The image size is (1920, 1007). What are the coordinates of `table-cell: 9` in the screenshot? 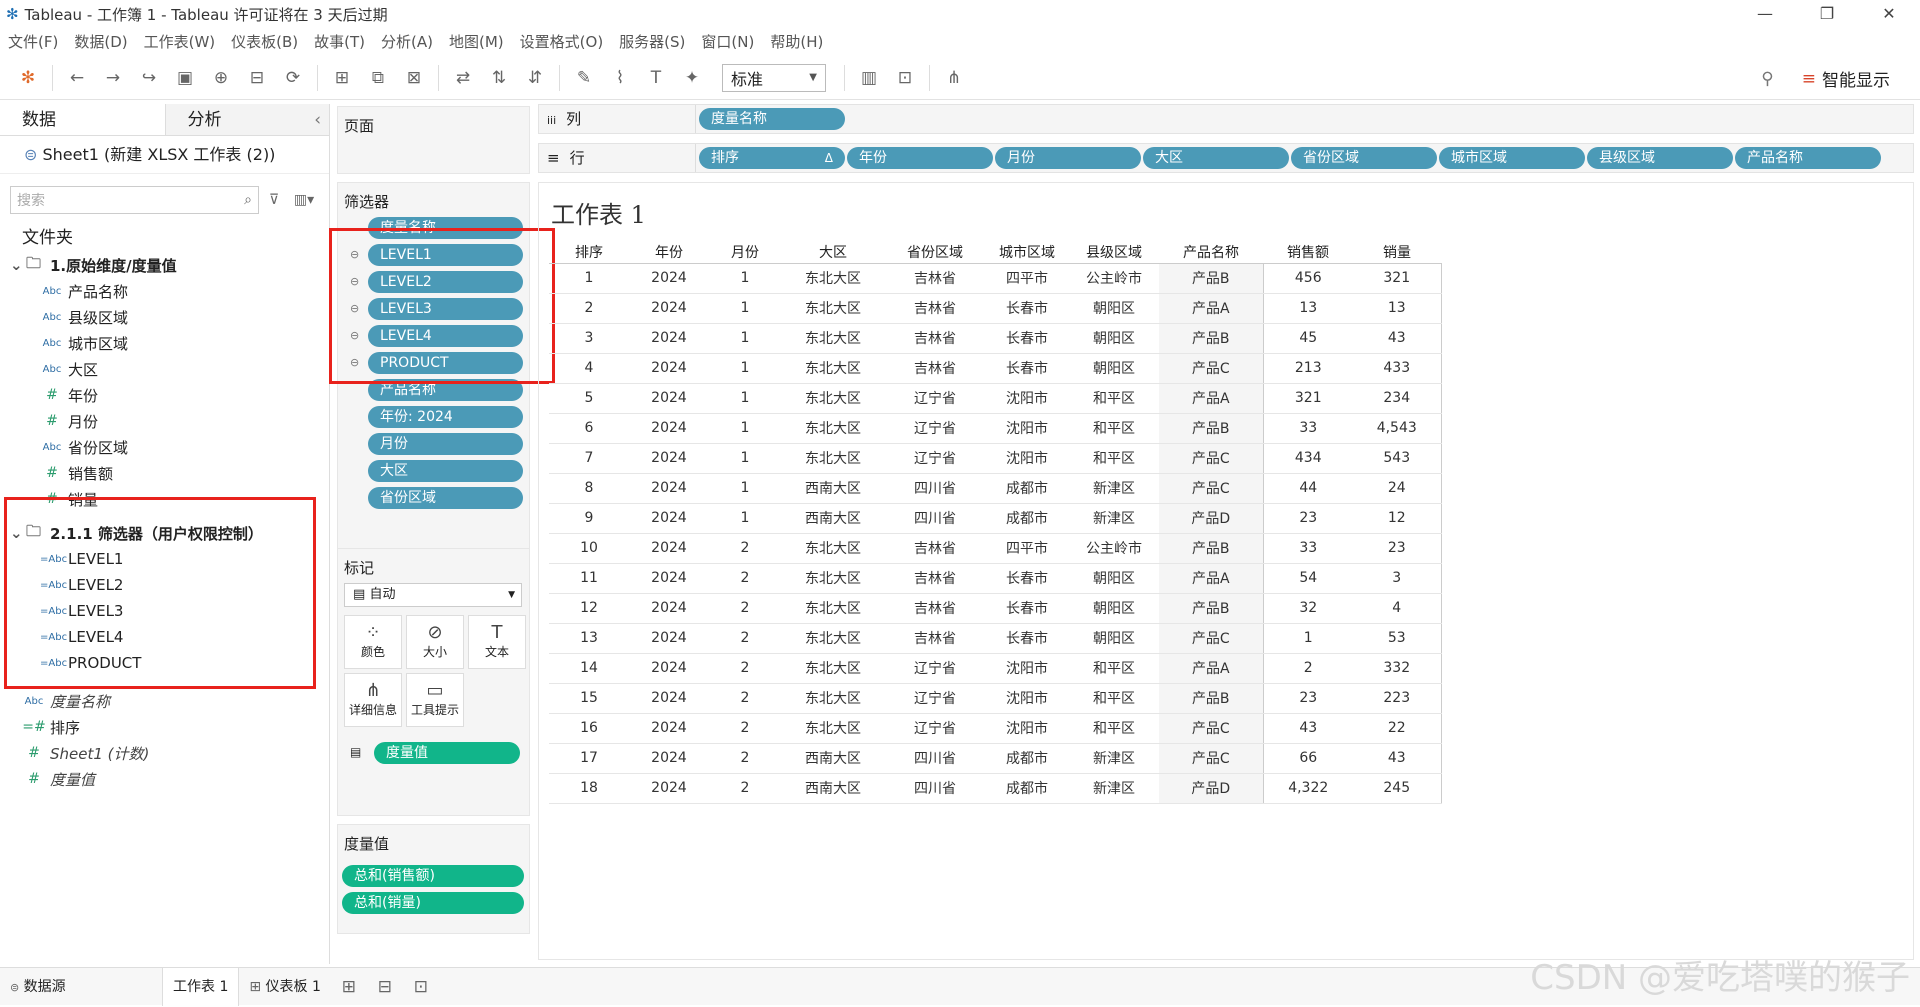 It's located at (589, 518).